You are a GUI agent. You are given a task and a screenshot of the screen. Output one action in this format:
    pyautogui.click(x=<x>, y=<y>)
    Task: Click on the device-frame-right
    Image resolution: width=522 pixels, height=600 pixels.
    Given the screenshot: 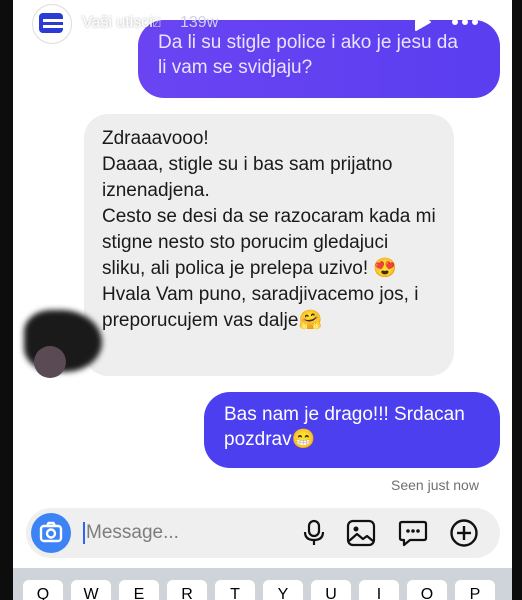 What is the action you would take?
    pyautogui.click(x=517, y=300)
    